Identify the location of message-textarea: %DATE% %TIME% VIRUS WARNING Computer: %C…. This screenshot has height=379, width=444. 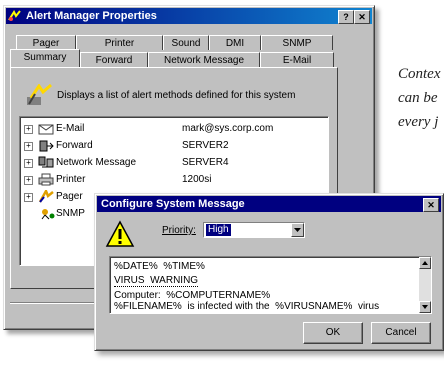
(270, 285).